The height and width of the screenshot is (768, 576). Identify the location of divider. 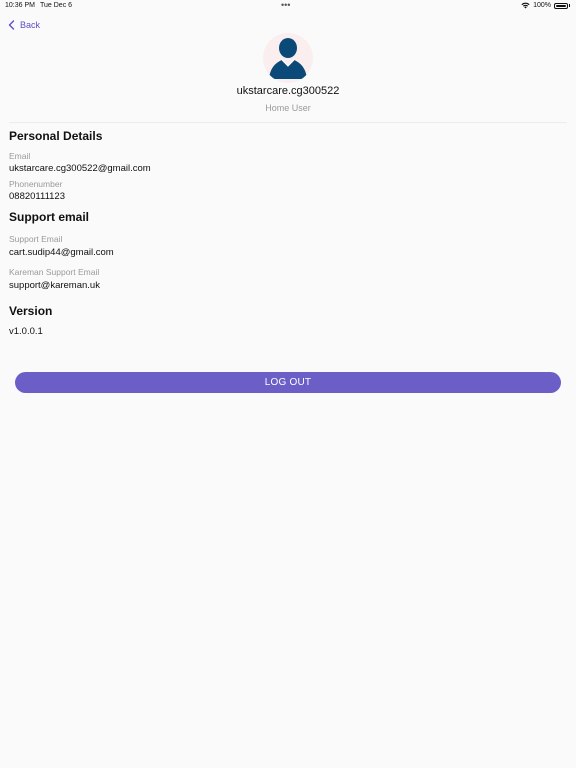
(288, 122).